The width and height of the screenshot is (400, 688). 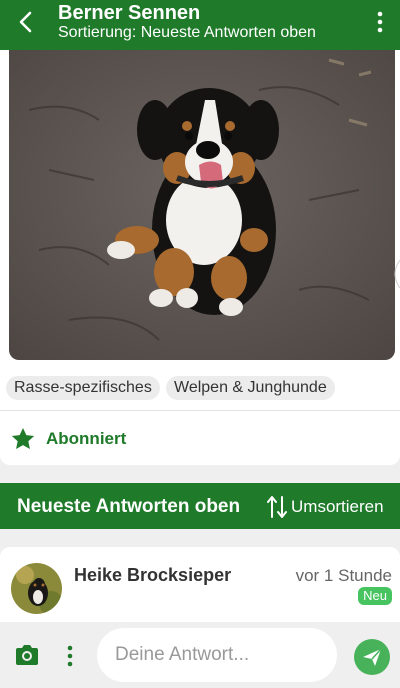 What do you see at coordinates (217, 655) in the screenshot?
I see `reply-input` at bounding box center [217, 655].